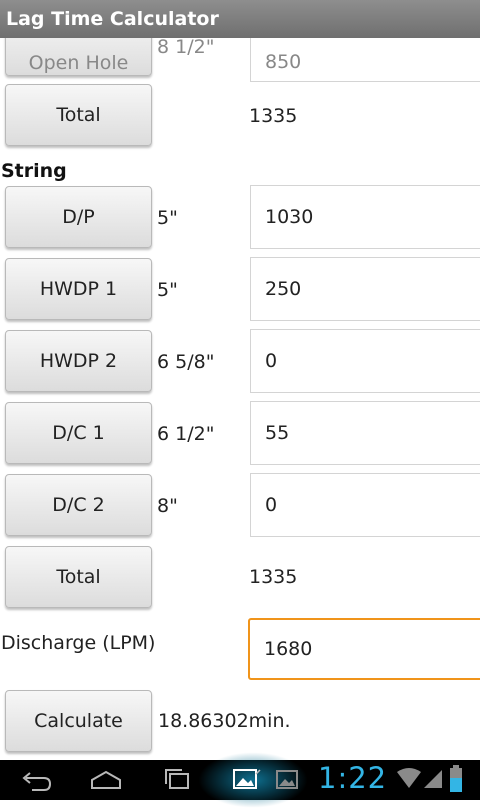 The height and width of the screenshot is (808, 480). Describe the element at coordinates (167, 506) in the screenshot. I see `dc2-size: 8"` at that location.